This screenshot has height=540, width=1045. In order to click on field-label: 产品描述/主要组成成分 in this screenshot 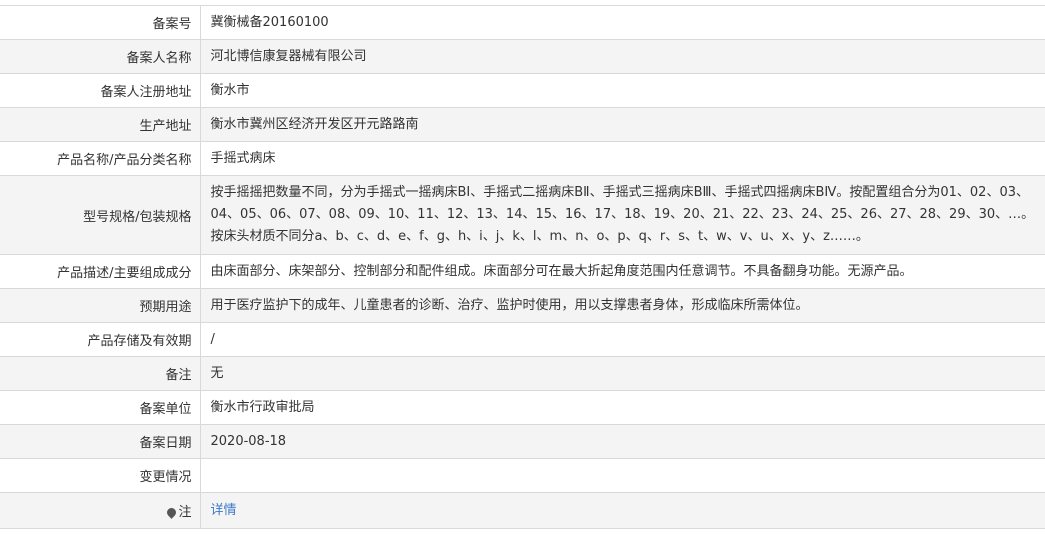, I will do `click(100, 271)`.